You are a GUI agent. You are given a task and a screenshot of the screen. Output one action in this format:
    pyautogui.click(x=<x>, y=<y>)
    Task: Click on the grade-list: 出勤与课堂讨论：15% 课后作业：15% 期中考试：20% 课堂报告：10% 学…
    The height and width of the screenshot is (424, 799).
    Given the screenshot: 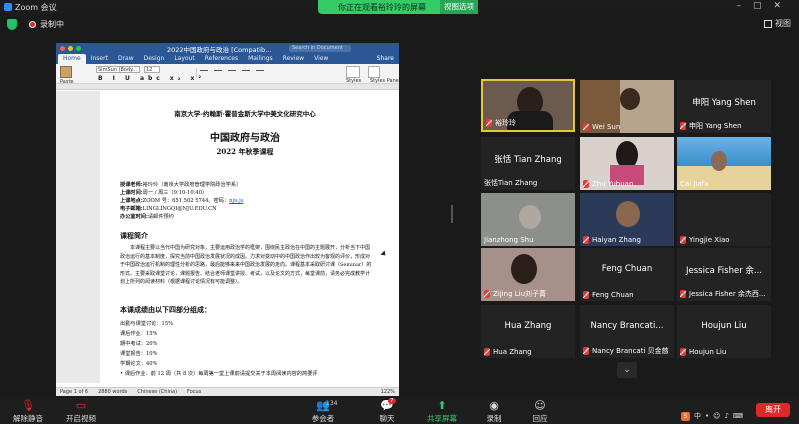 What is the action you would take?
    pyautogui.click(x=219, y=349)
    